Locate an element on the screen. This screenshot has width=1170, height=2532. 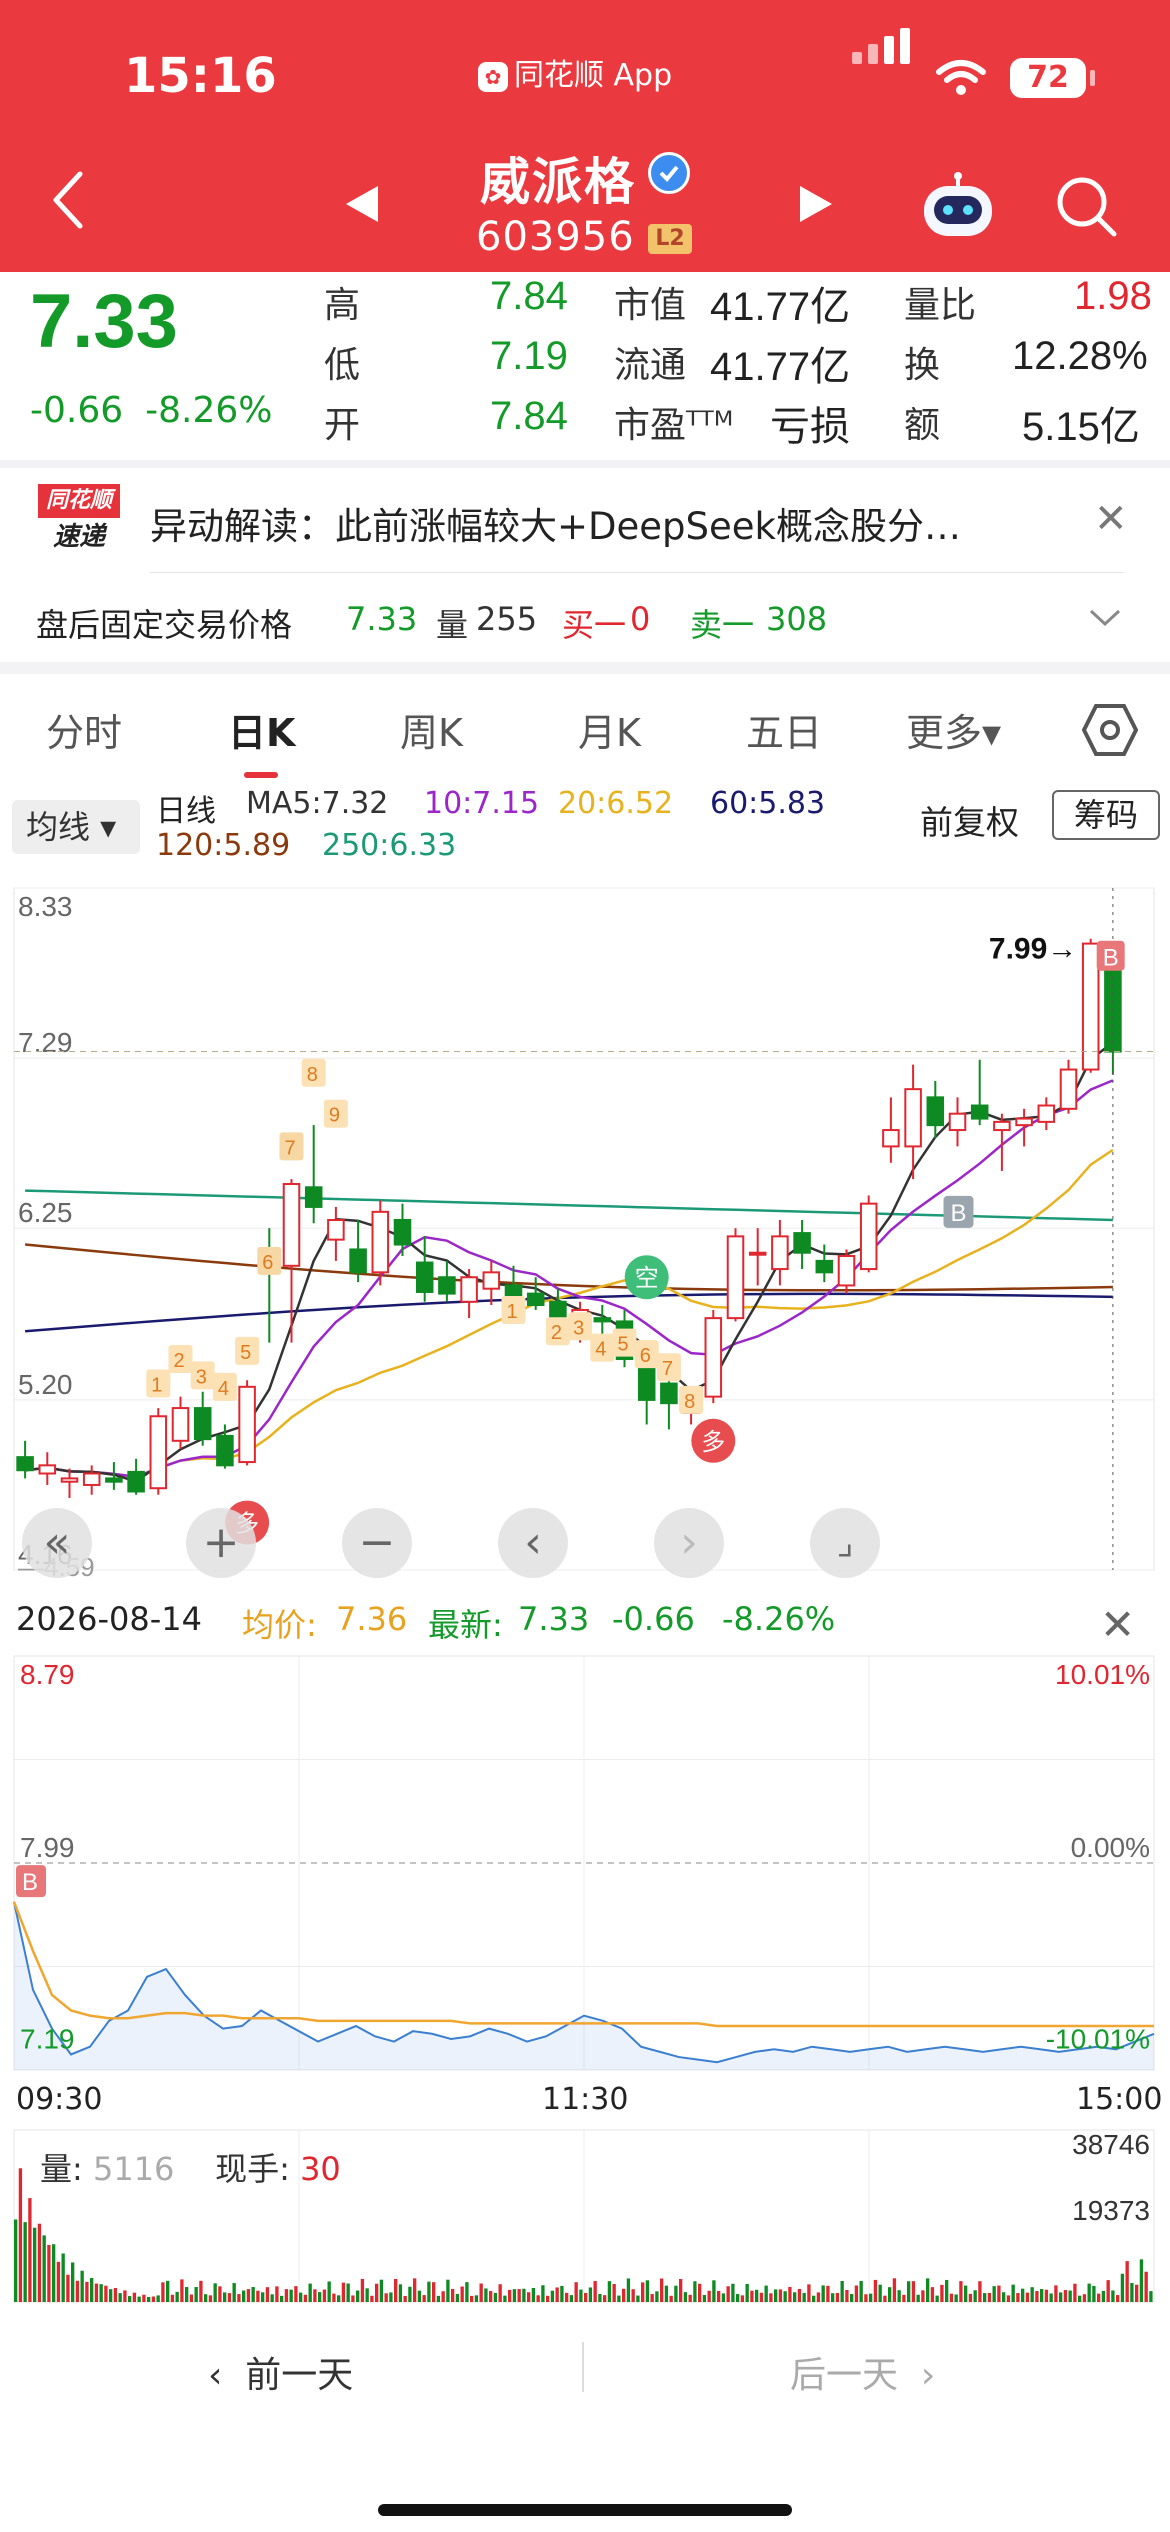
next-stock-button is located at coordinates (816, 204).